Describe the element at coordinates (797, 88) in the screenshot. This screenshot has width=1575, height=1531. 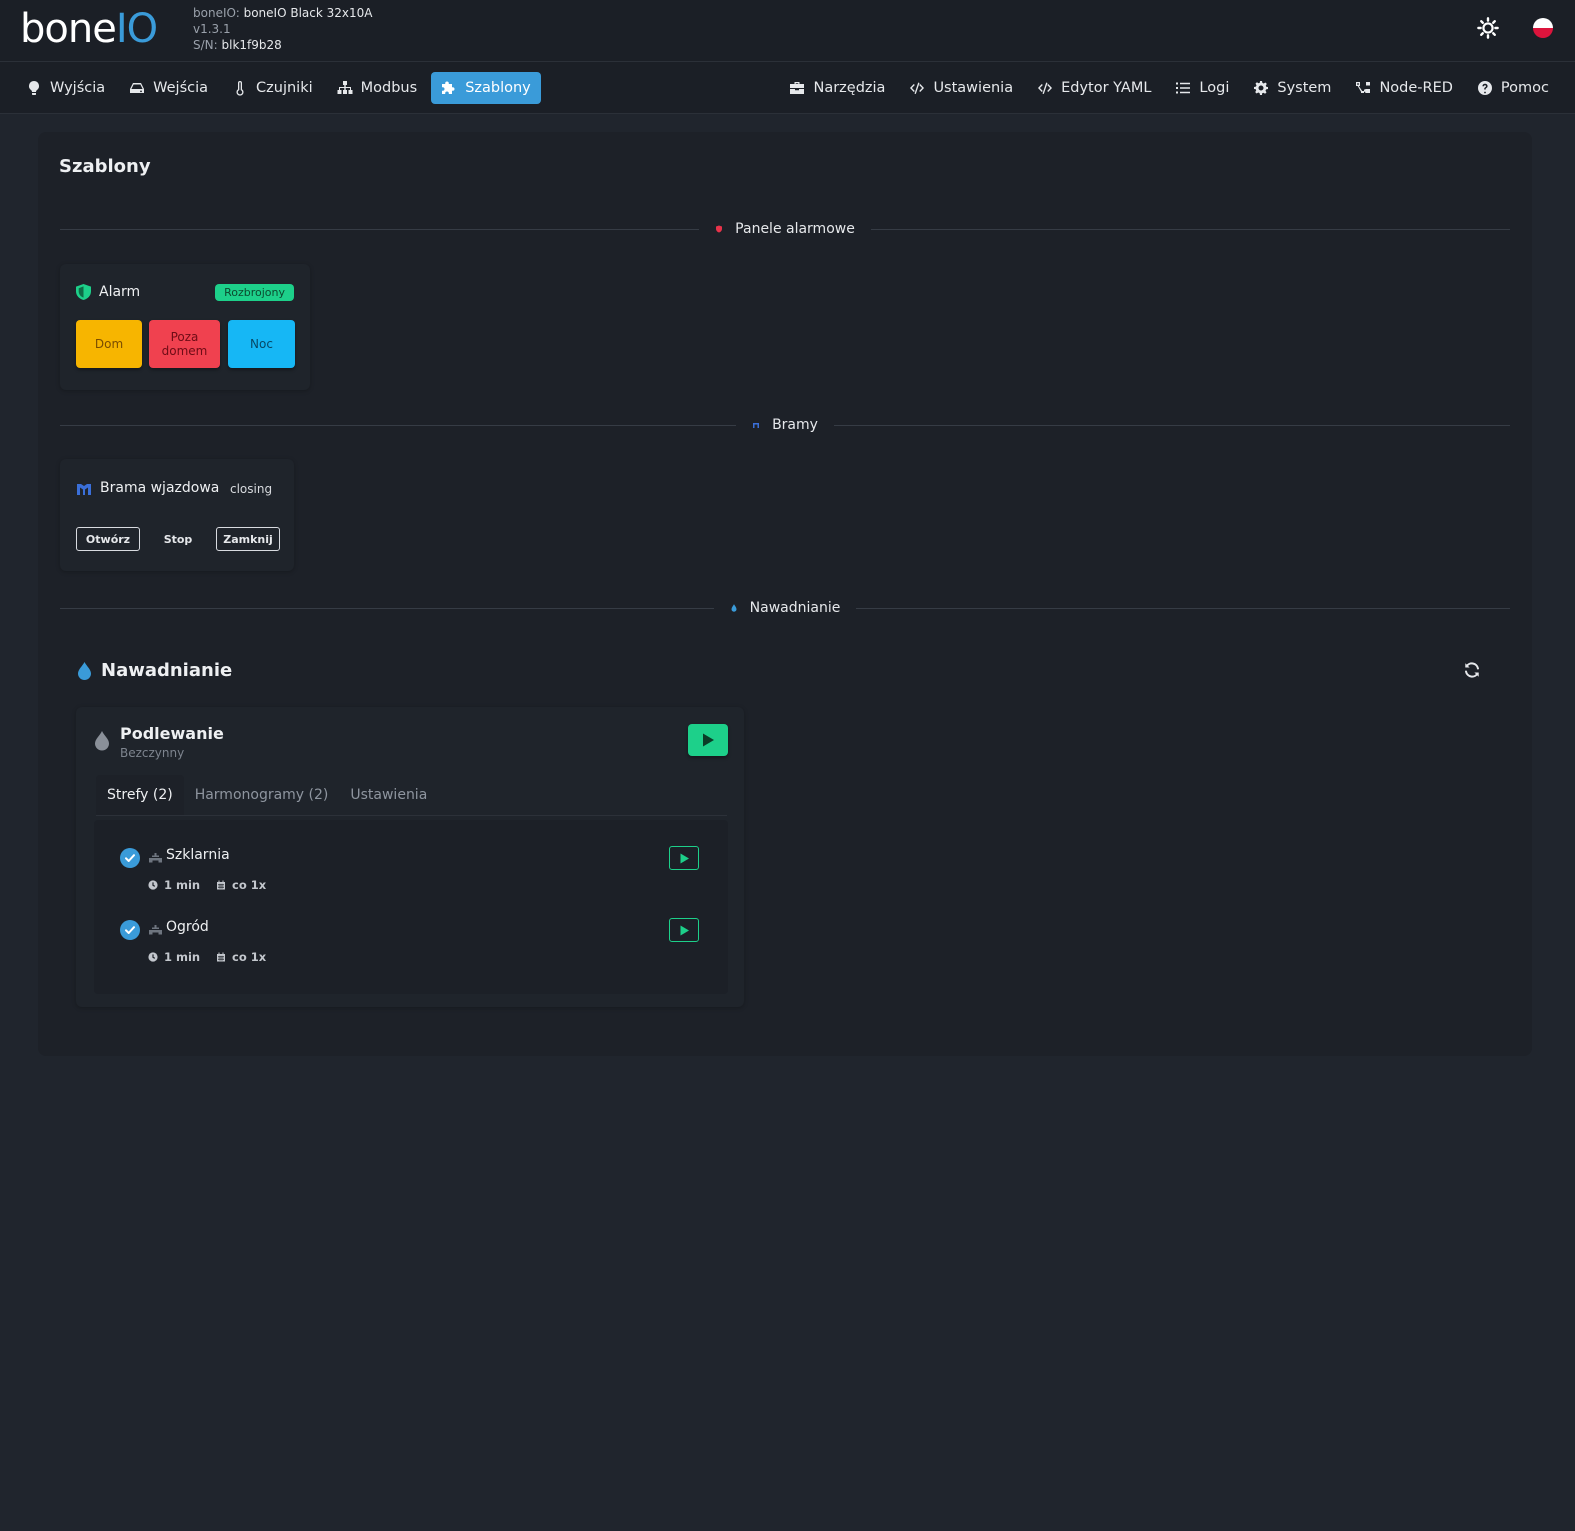
I see `toolbox-icon` at that location.